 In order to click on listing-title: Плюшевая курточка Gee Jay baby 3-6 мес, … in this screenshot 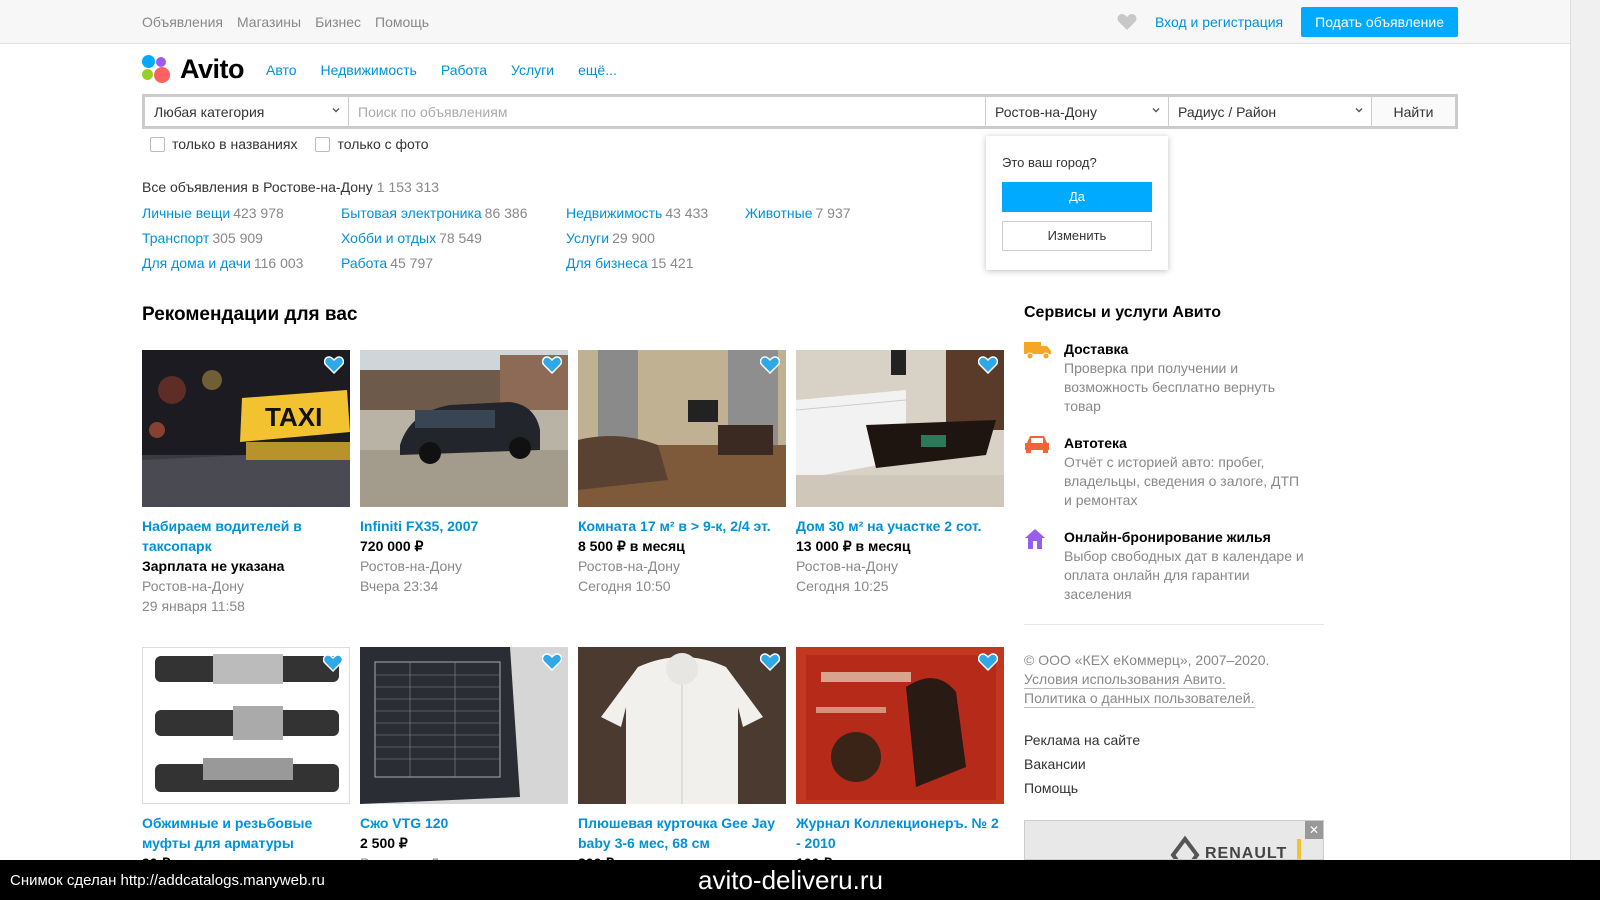, I will do `click(682, 833)`.